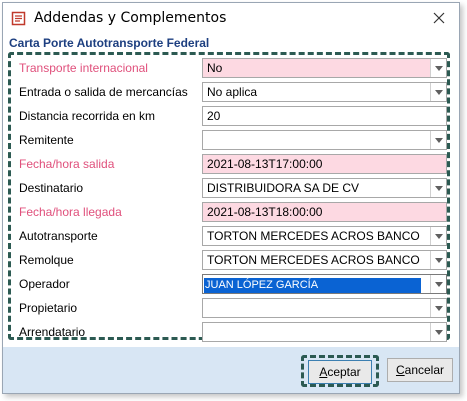 Image resolution: width=467 pixels, height=401 pixels. What do you see at coordinates (48, 308) in the screenshot?
I see `field-label: Propietario` at bounding box center [48, 308].